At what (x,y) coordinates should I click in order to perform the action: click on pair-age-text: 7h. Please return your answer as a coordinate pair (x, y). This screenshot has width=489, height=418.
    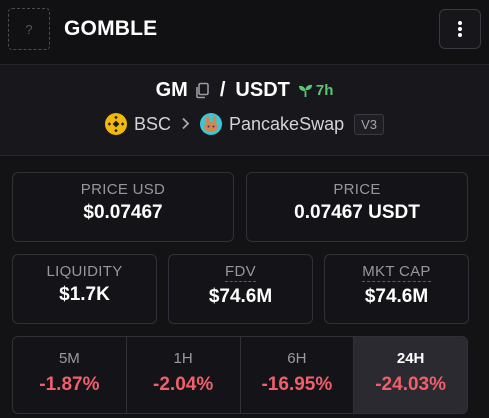
    Looking at the image, I should click on (324, 90).